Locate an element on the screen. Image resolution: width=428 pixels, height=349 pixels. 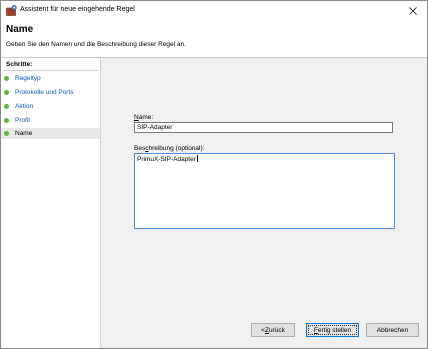
firewall-rule-icon is located at coordinates (11, 10).